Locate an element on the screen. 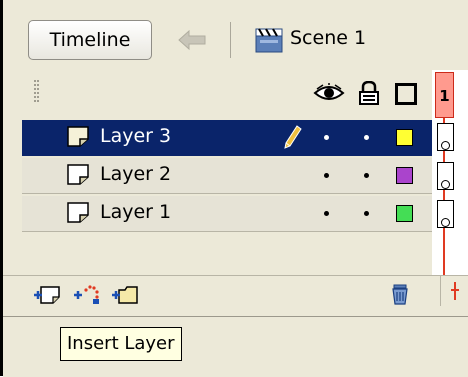 The height and width of the screenshot is (377, 468). trash-icon is located at coordinates (400, 294).